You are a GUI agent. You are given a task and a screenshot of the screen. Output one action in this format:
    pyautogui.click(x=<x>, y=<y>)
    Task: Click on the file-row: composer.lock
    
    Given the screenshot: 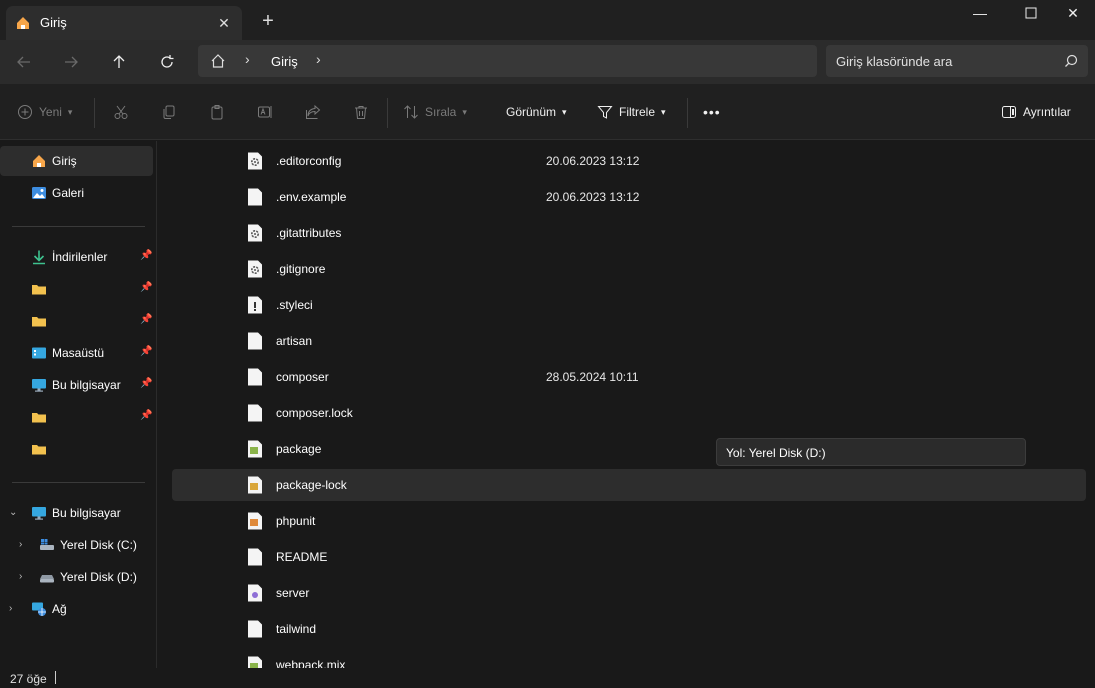 What is the action you would take?
    pyautogui.click(x=629, y=413)
    